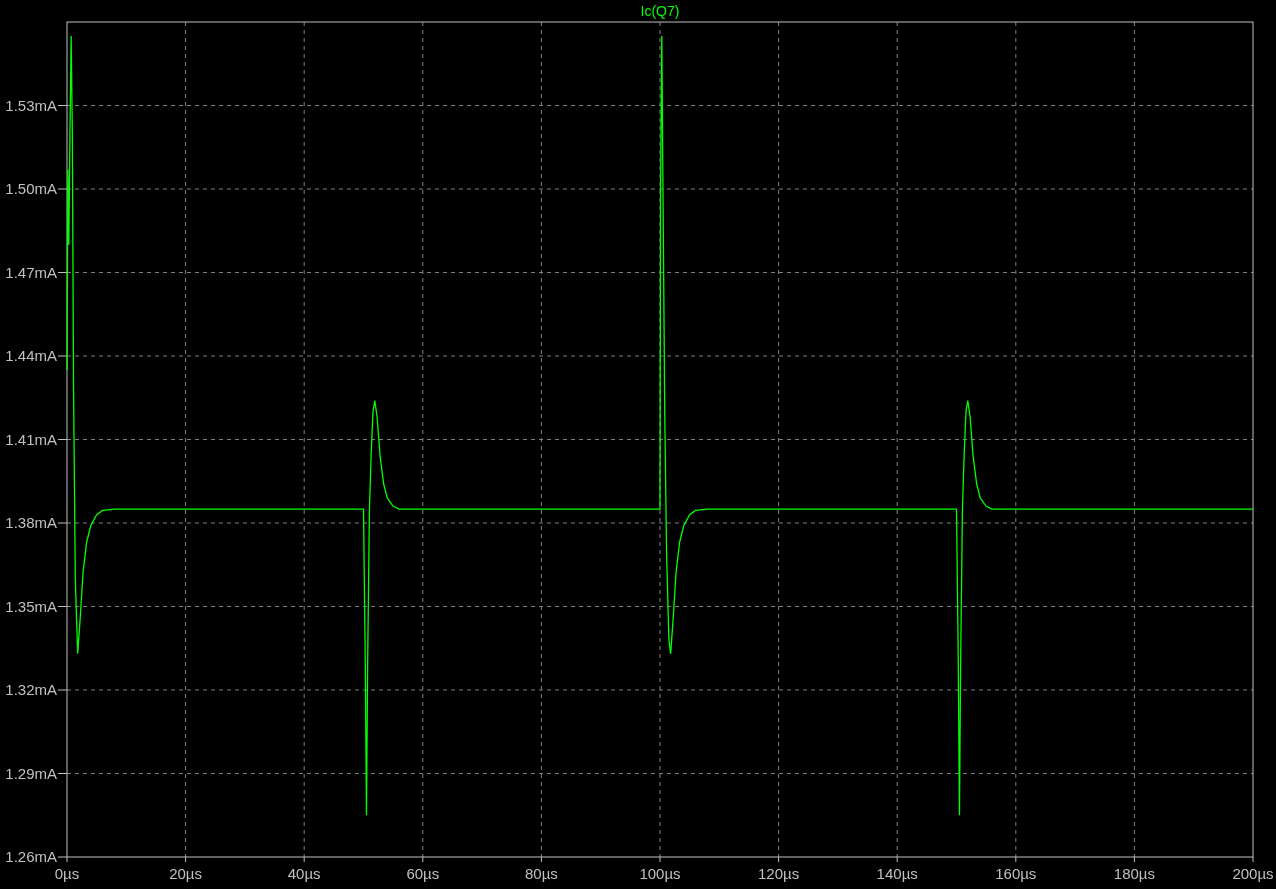 Image resolution: width=1276 pixels, height=889 pixels. Describe the element at coordinates (31, 188) in the screenshot. I see `axis-tick-label: 1.50mA` at that location.